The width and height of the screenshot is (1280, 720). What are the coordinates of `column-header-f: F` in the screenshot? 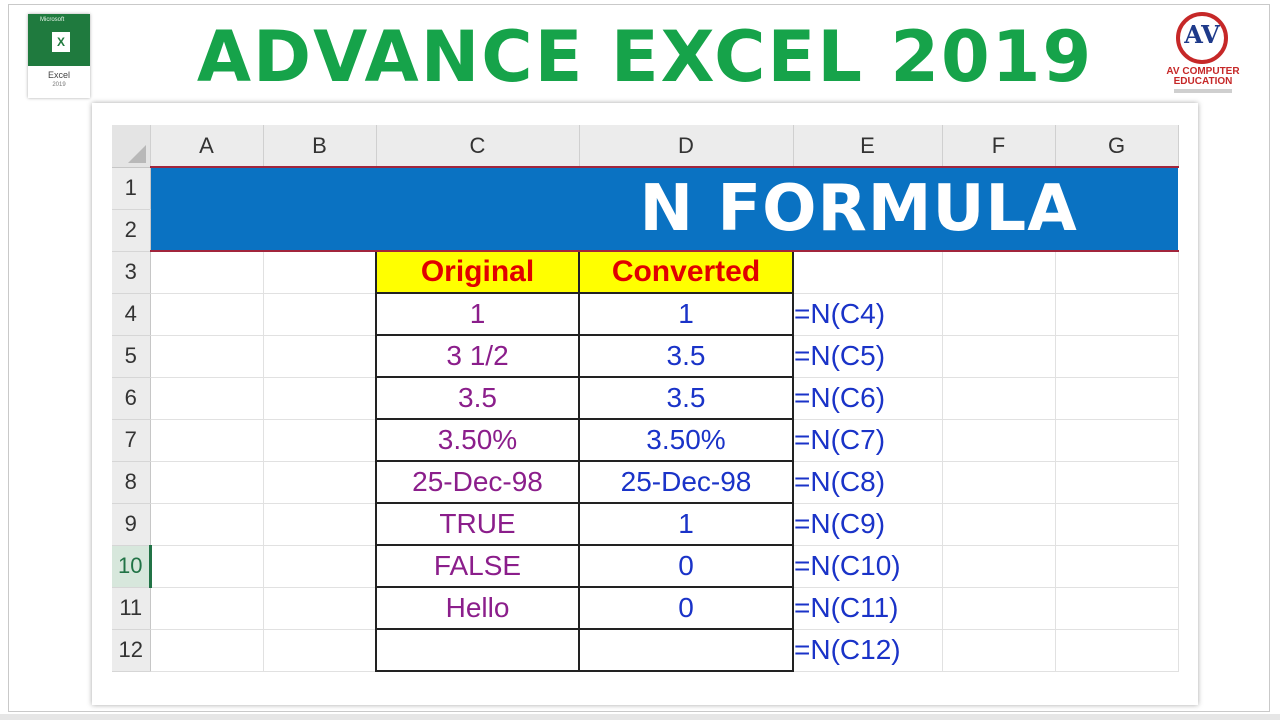 It's located at (999, 146).